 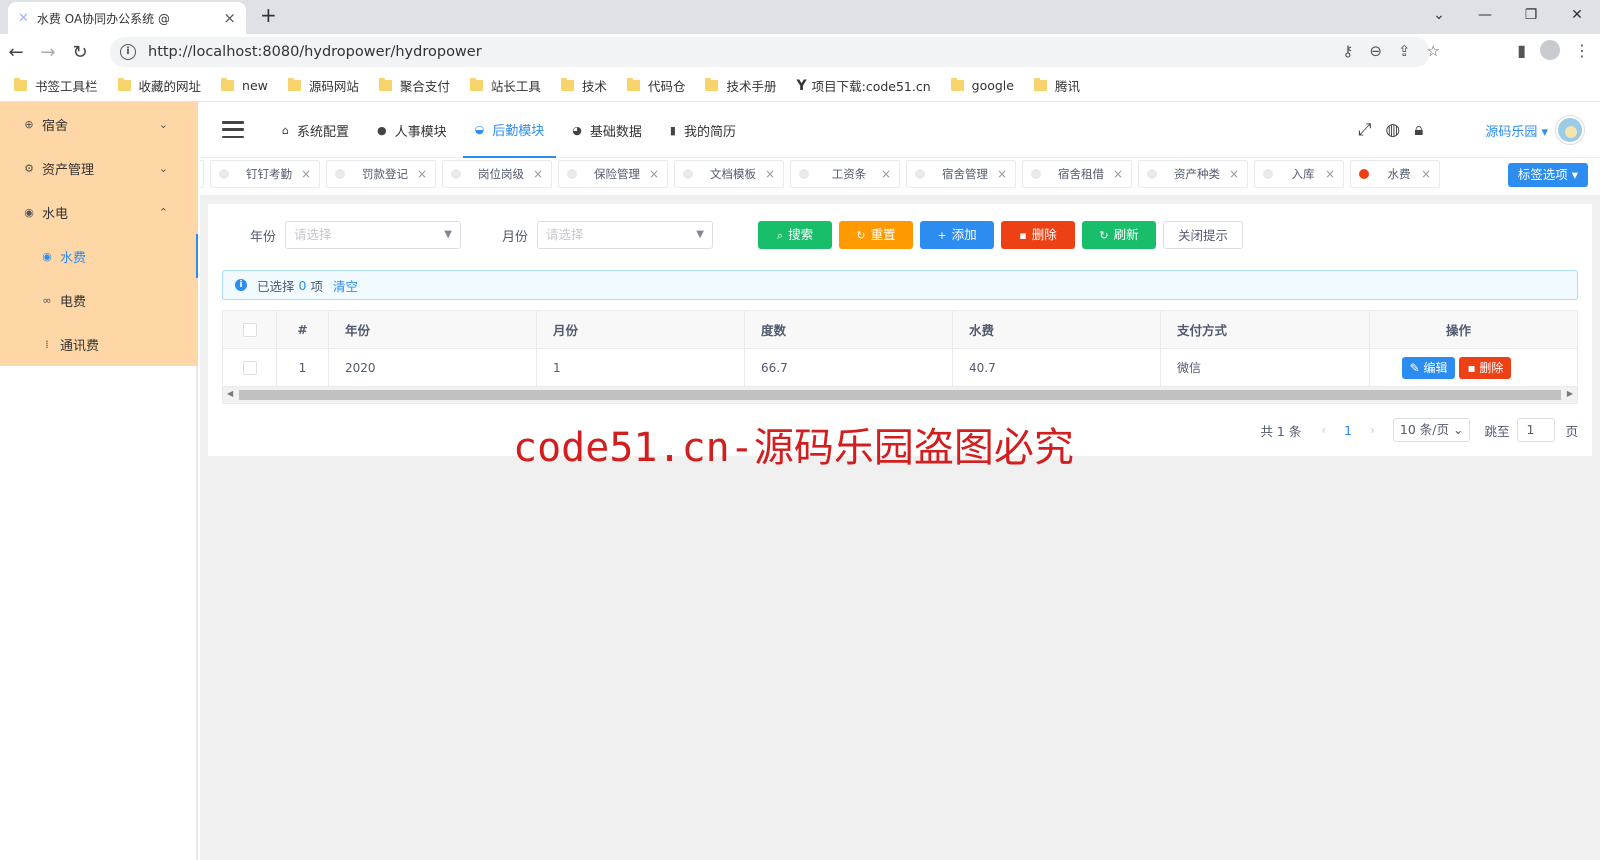 I want to click on bookmark-item: 源码网站, so click(x=323, y=85).